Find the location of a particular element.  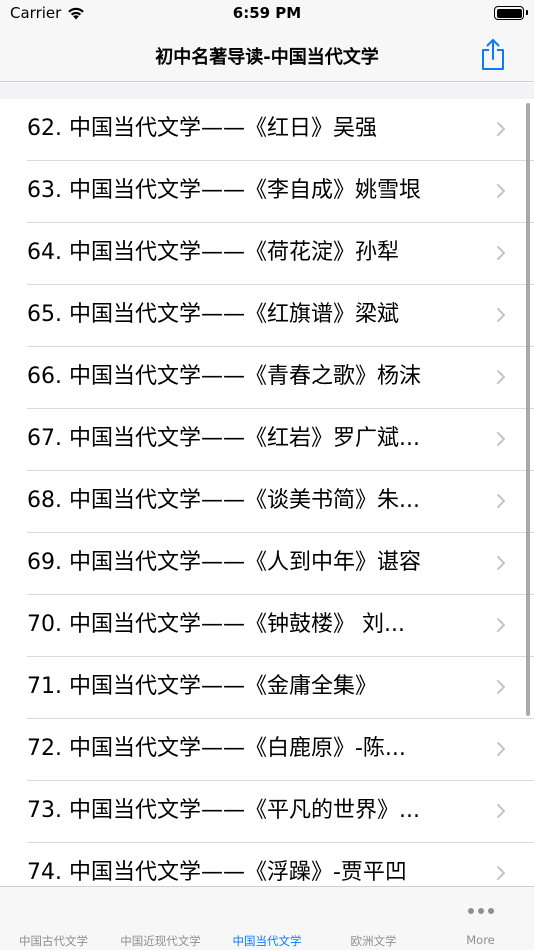

status-bar: Carrier 6:59 PM is located at coordinates (267, 15).